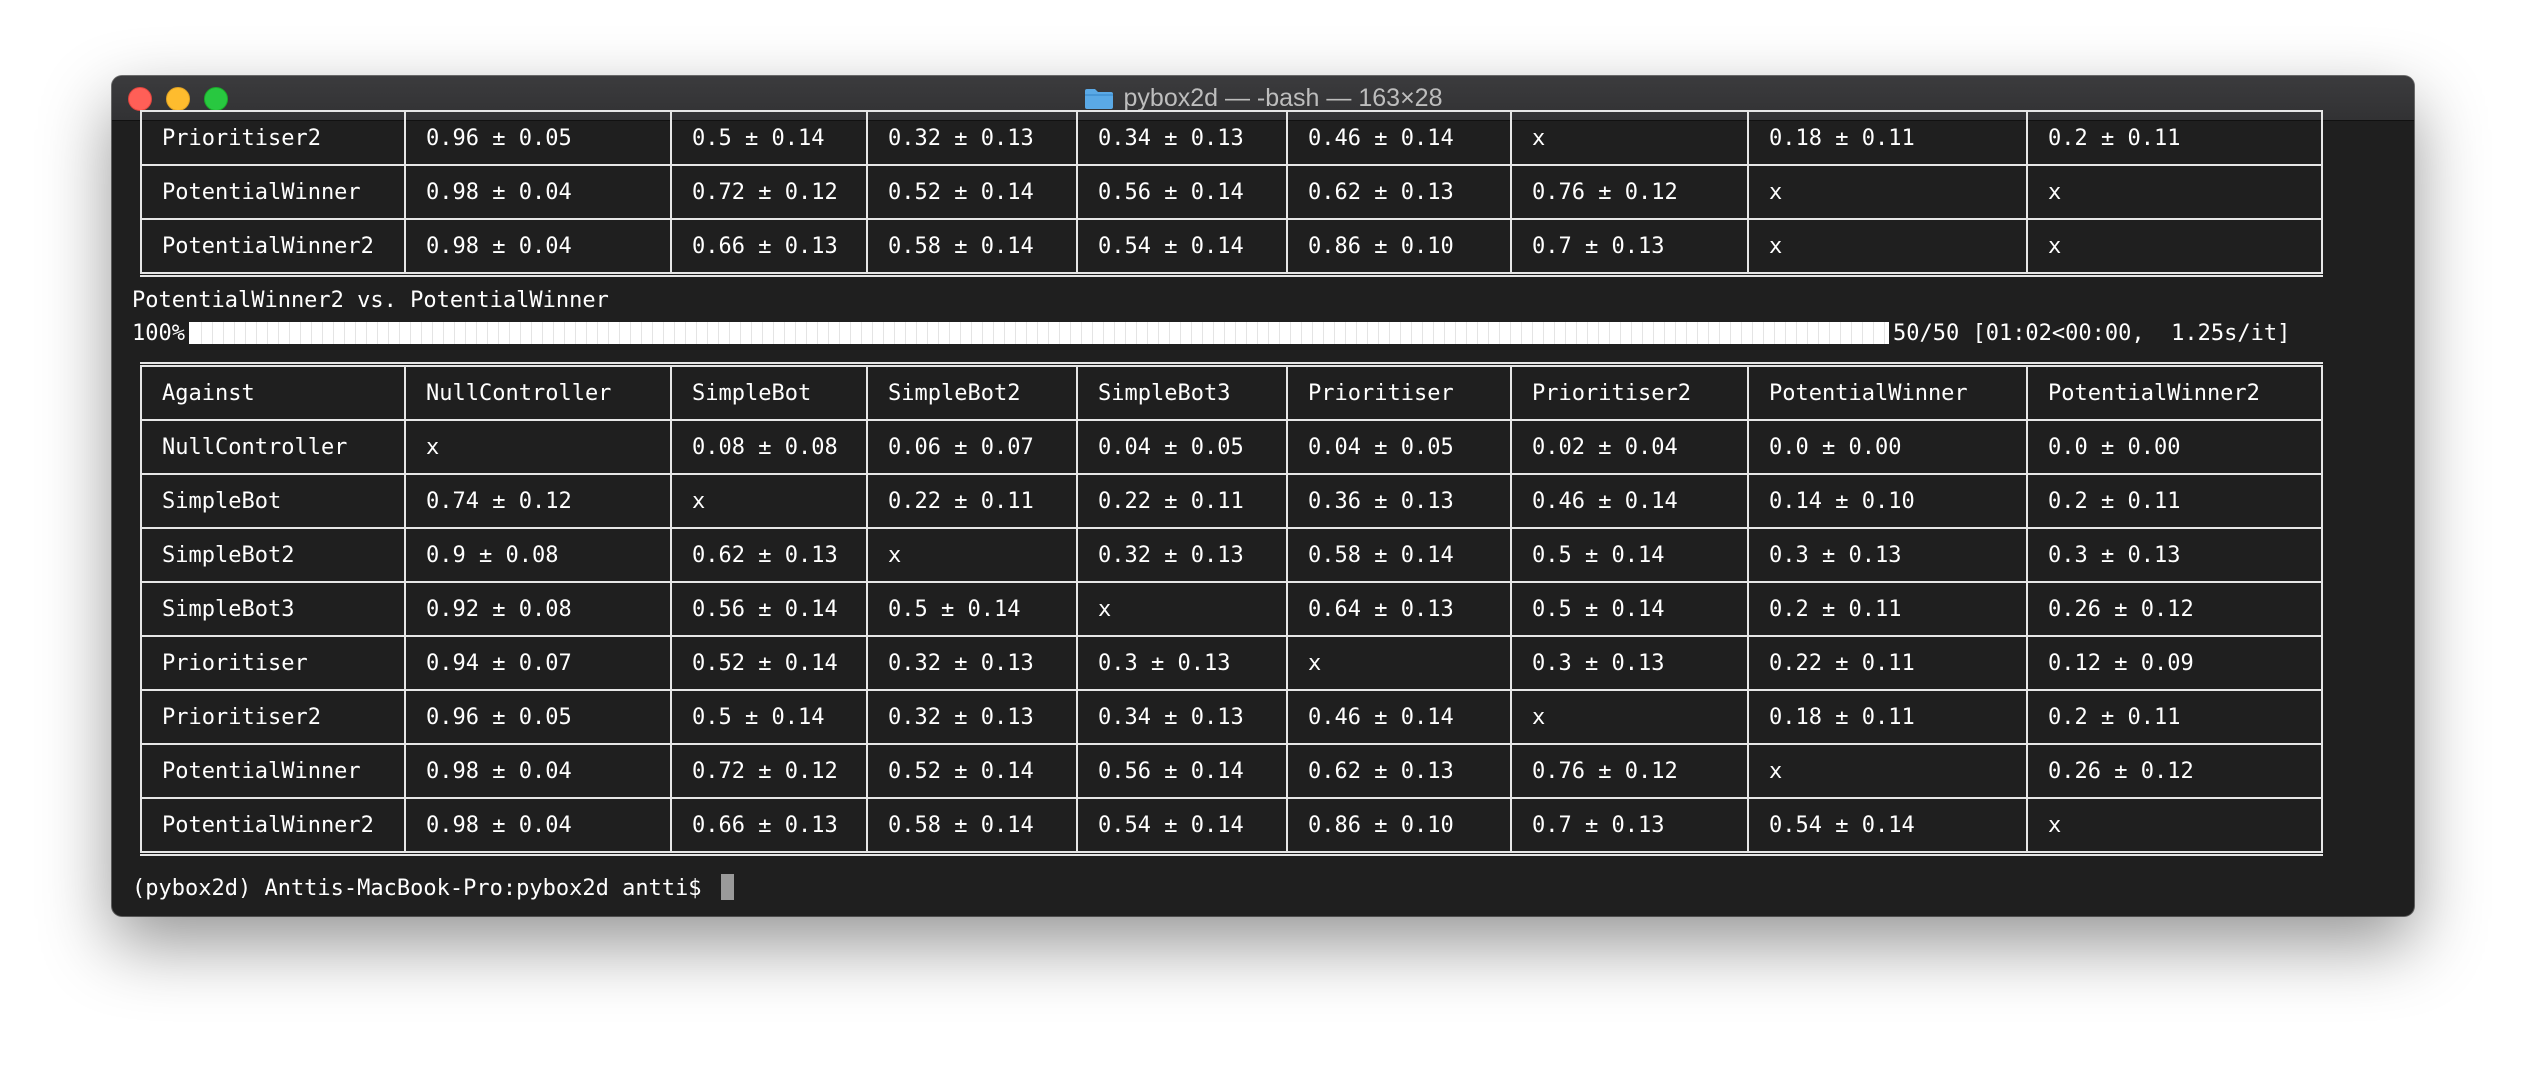 The width and height of the screenshot is (2528, 1066). Describe the element at coordinates (273, 447) in the screenshot. I see `row-label-cell: NullController` at that location.